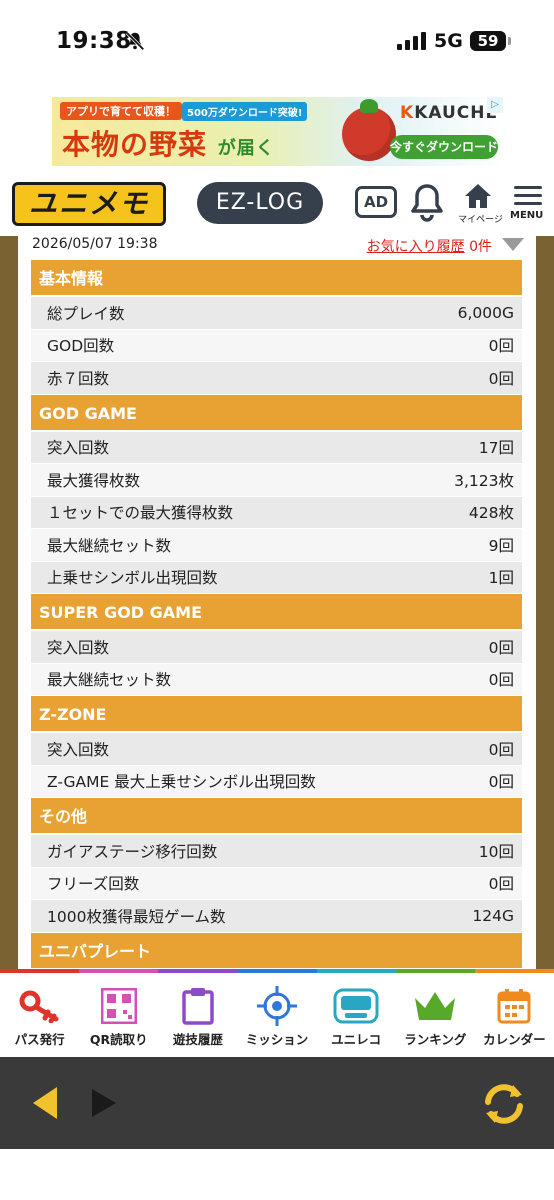  What do you see at coordinates (93, 884) in the screenshot?
I see `stat-label: フリーズ回数` at bounding box center [93, 884].